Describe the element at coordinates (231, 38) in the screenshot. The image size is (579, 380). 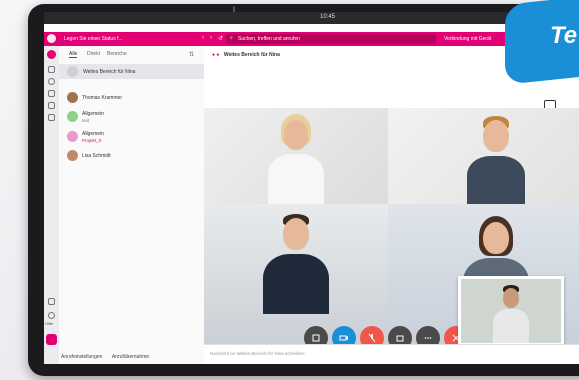
I see `search-icon: ⌕` at that location.